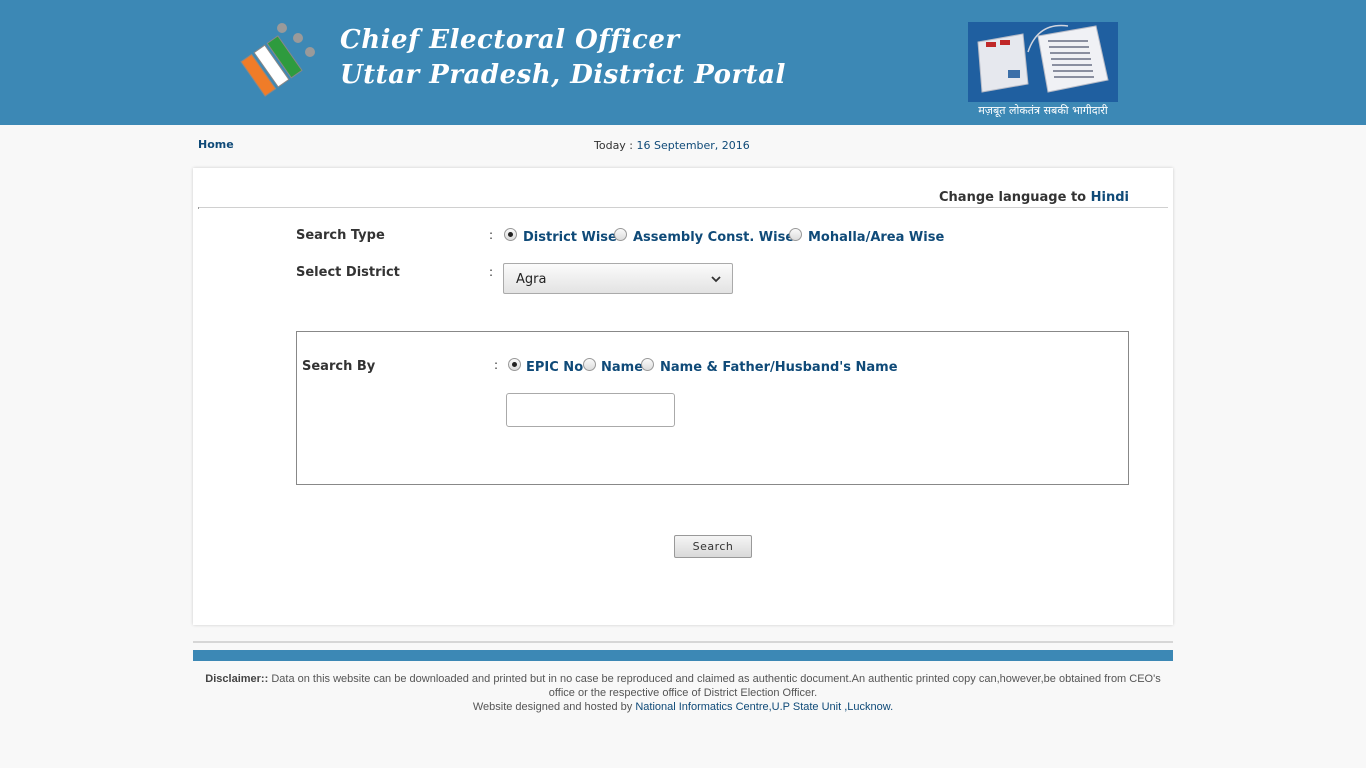  Describe the element at coordinates (563, 75) in the screenshot. I see `portal-title-line2: Uttar Pradesh, District Portal` at that location.